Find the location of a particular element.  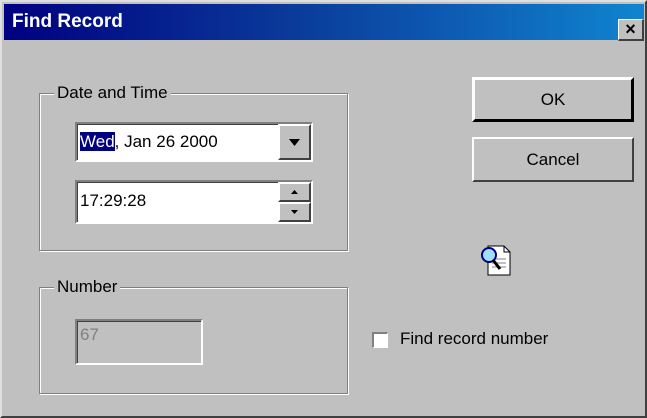

spin-down-icon is located at coordinates (294, 212).